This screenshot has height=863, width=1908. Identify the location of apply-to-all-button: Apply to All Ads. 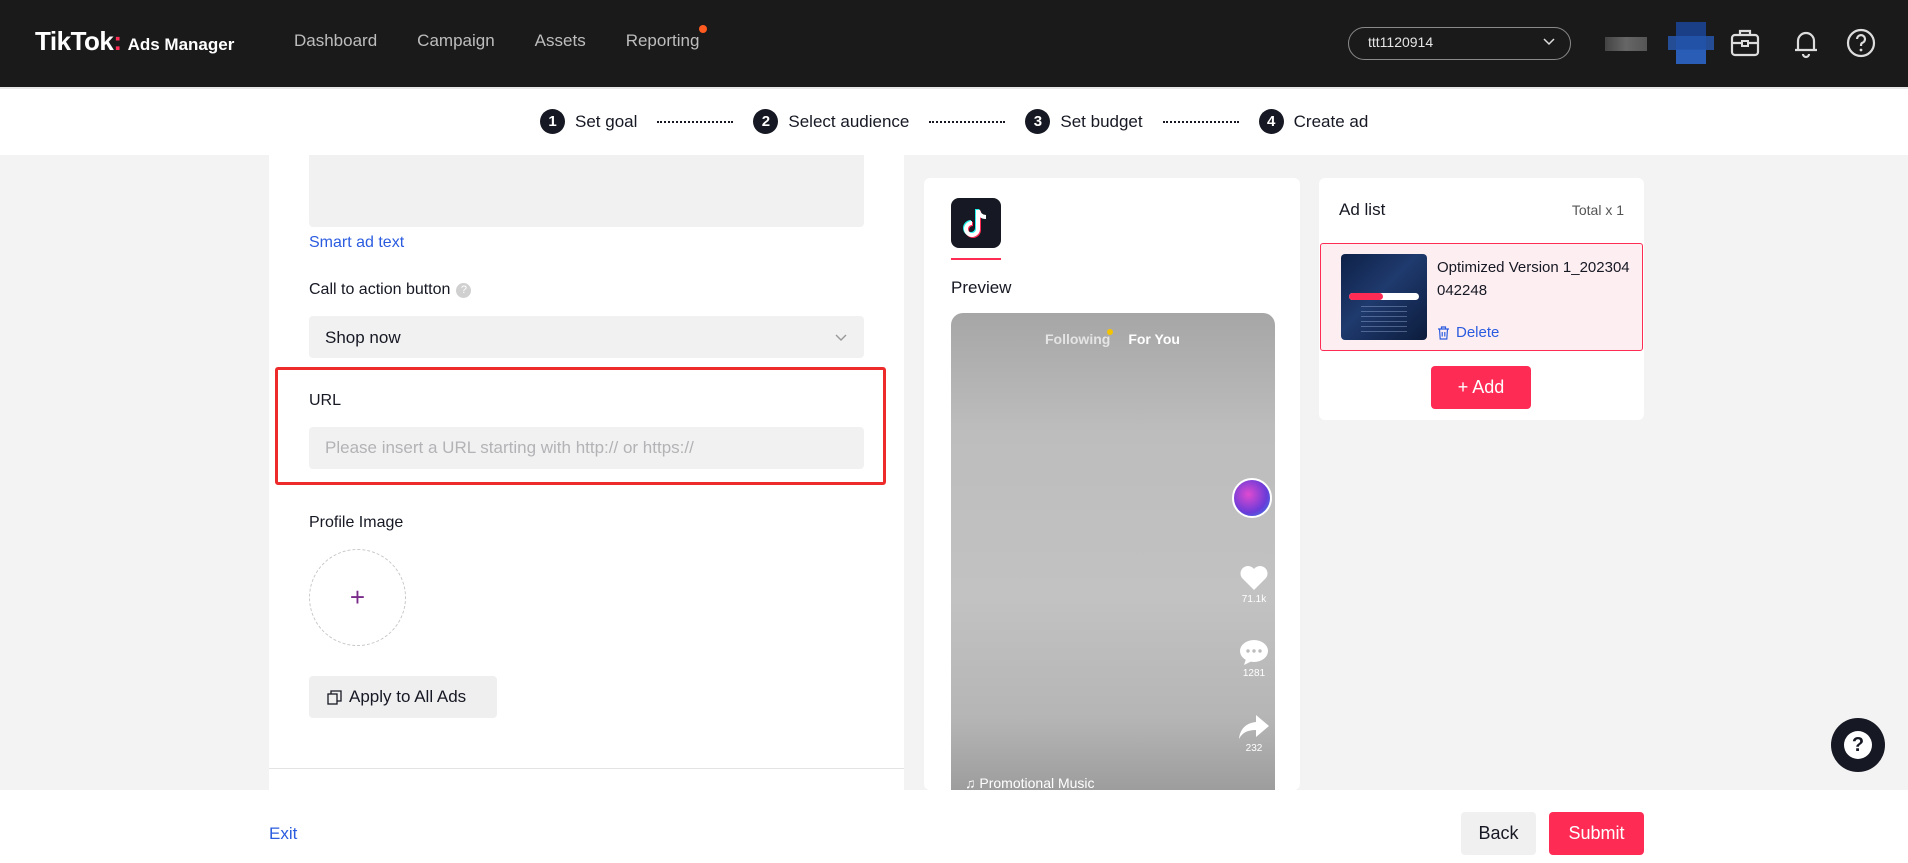
(403, 697).